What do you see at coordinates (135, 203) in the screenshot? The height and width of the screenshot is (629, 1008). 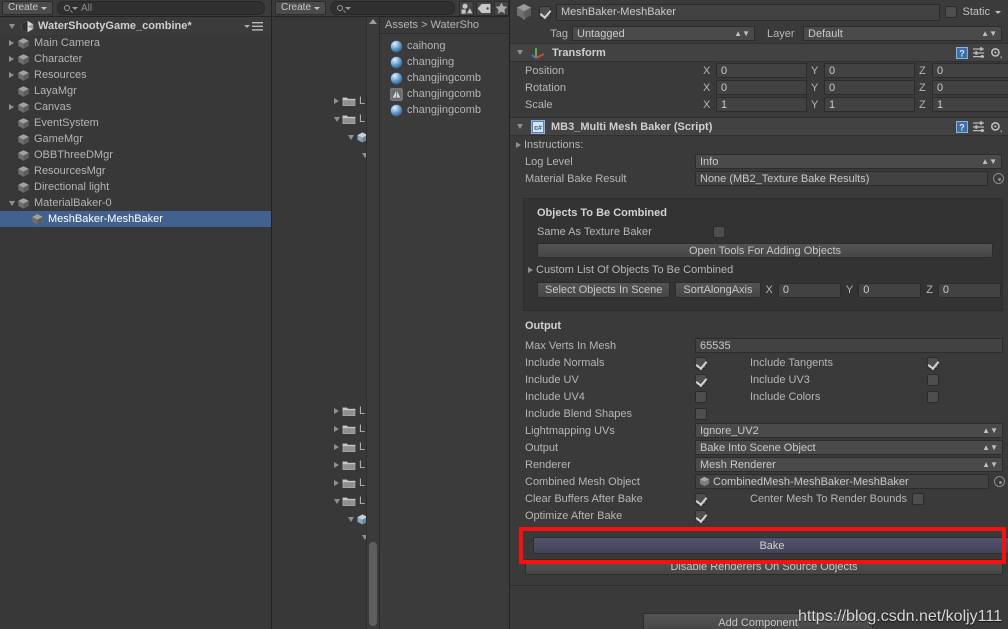 I see `hierarchy-item: MaterialBaker-0` at bounding box center [135, 203].